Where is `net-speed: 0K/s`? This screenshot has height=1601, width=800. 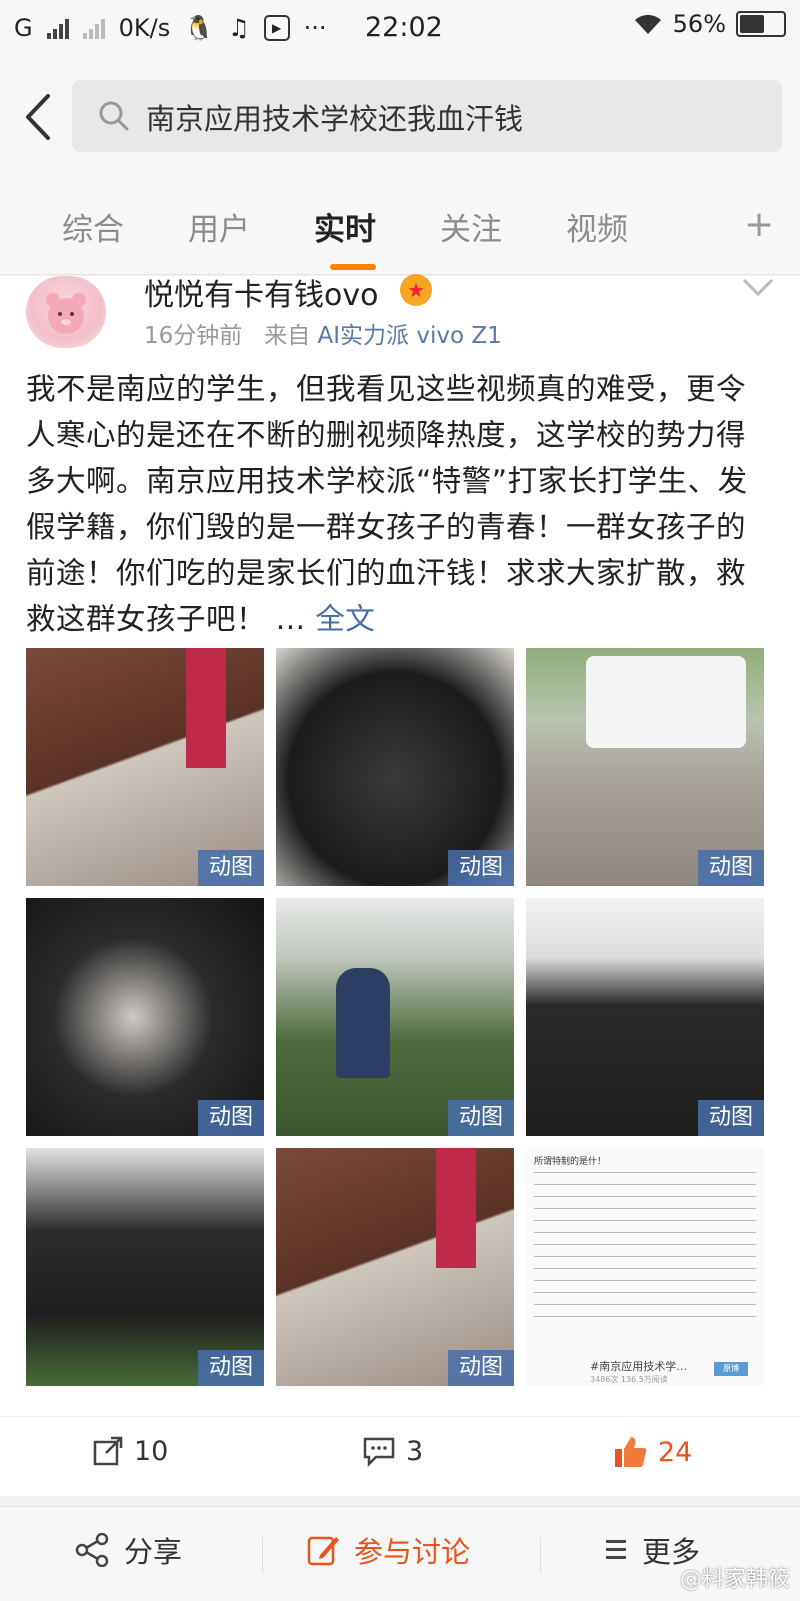 net-speed: 0K/s is located at coordinates (144, 28).